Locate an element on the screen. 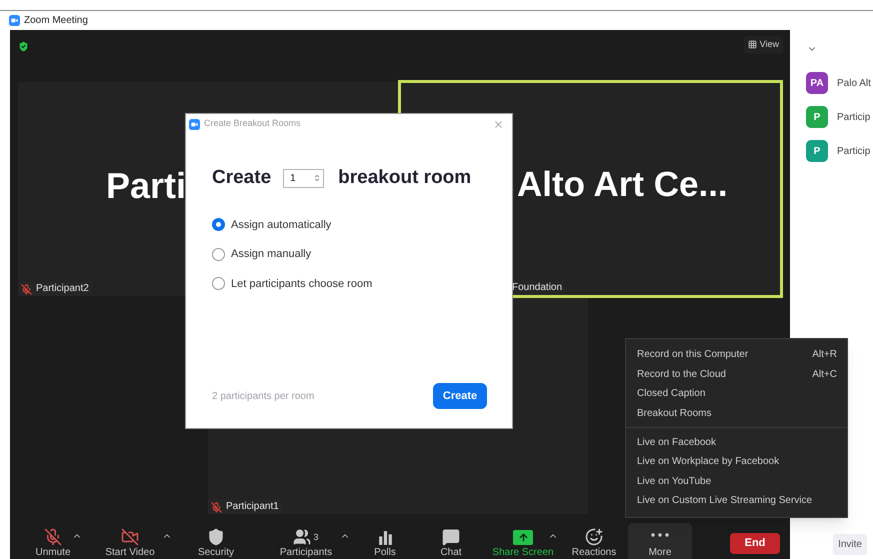 Image resolution: width=873 pixels, height=559 pixels. view-button: View is located at coordinates (763, 45).